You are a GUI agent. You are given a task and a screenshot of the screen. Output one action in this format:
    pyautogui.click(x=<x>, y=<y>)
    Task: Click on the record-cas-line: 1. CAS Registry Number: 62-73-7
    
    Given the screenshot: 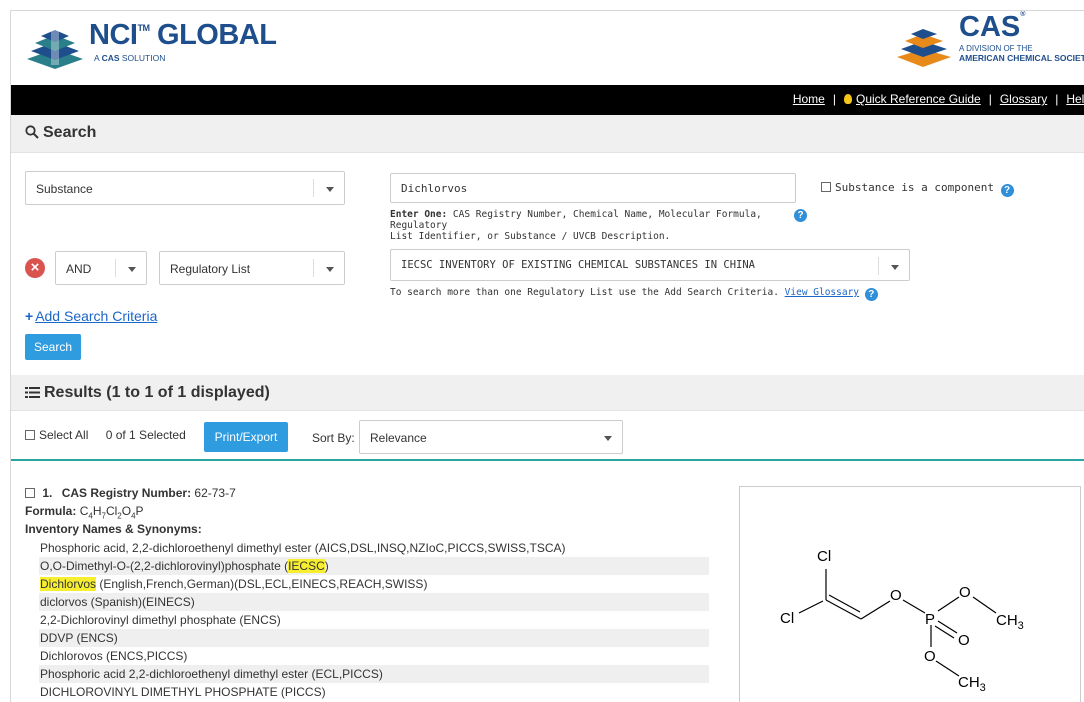 What is the action you would take?
    pyautogui.click(x=130, y=493)
    